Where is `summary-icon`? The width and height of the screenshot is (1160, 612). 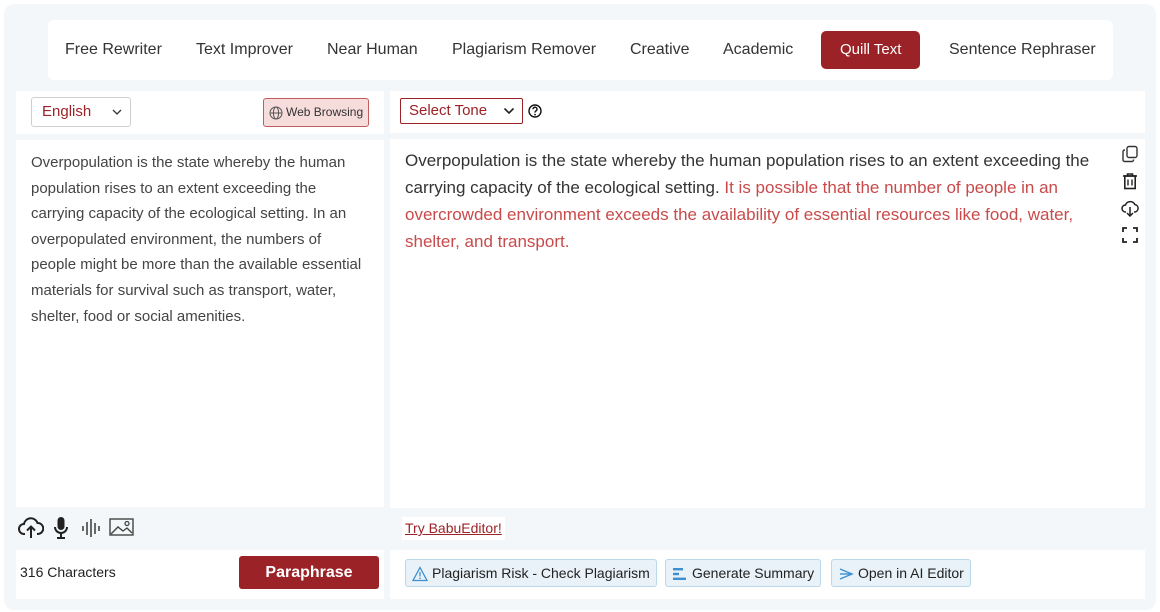
summary-icon is located at coordinates (679, 574).